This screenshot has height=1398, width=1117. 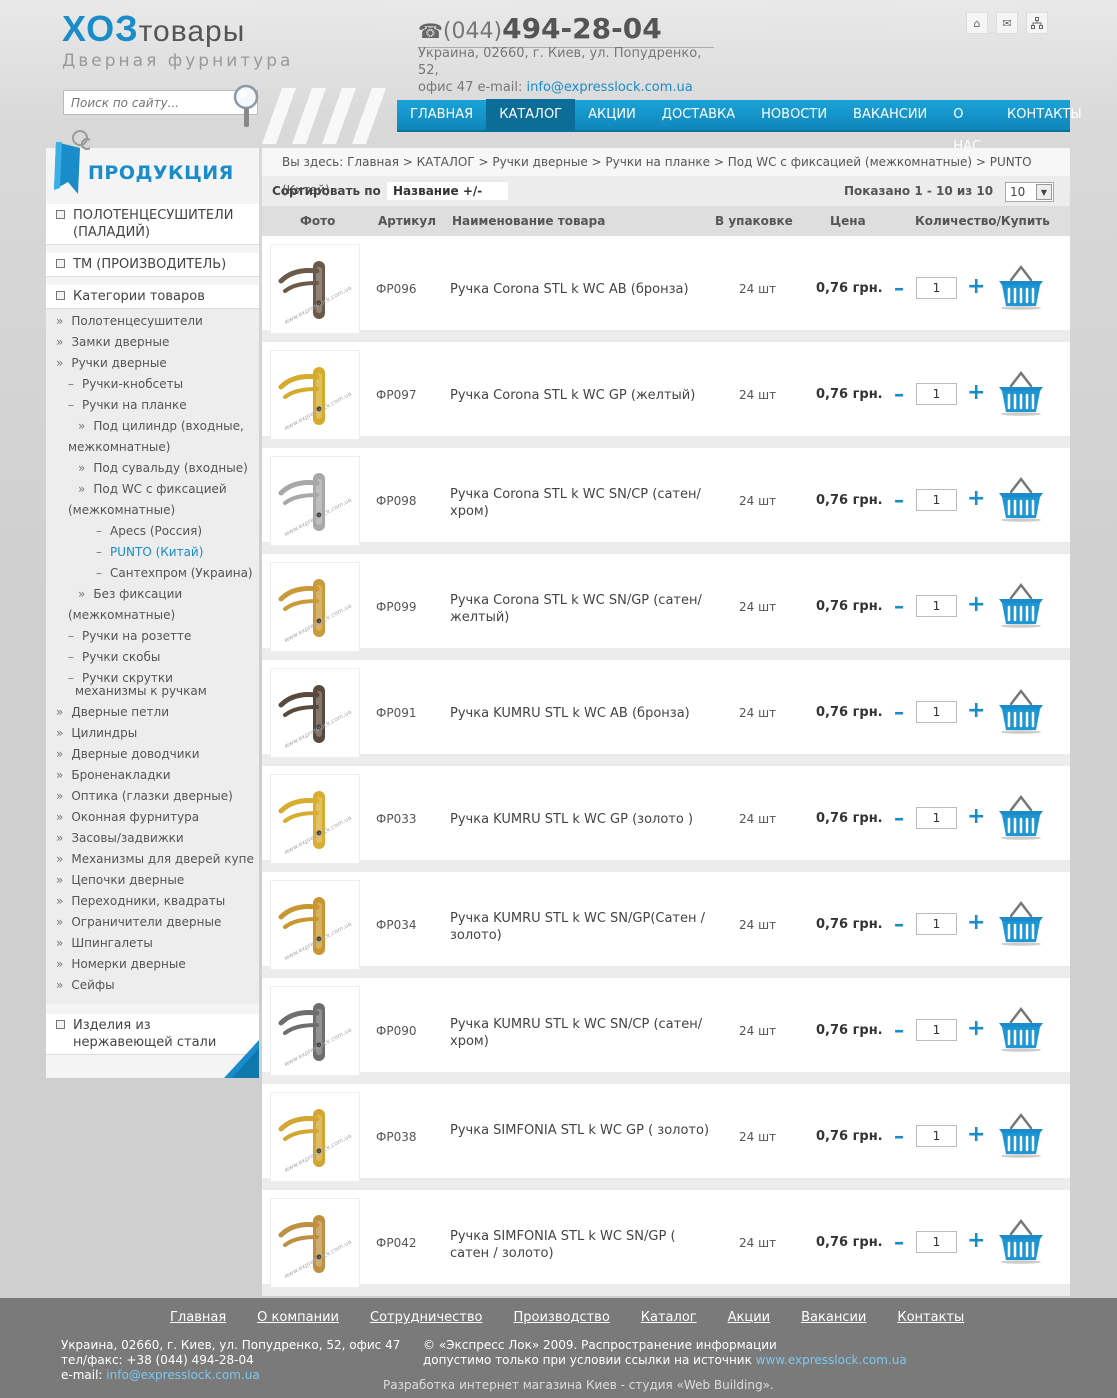 I want to click on sidebar-item: » Дверные петли, so click(x=152, y=712).